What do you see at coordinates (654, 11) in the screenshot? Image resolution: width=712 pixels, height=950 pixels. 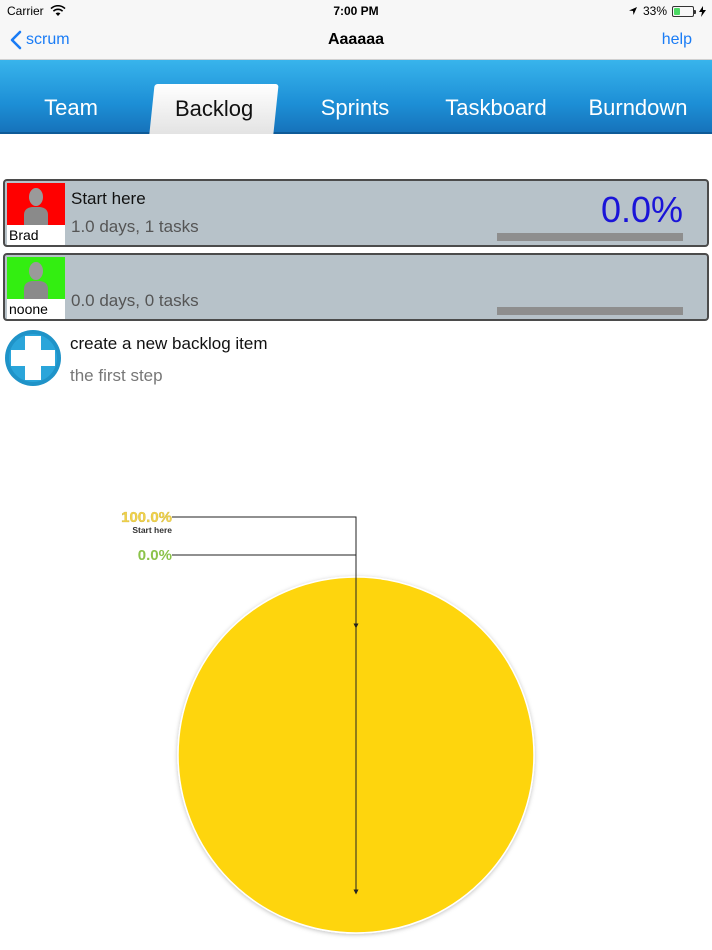 I see `battery-percent: 33%` at bounding box center [654, 11].